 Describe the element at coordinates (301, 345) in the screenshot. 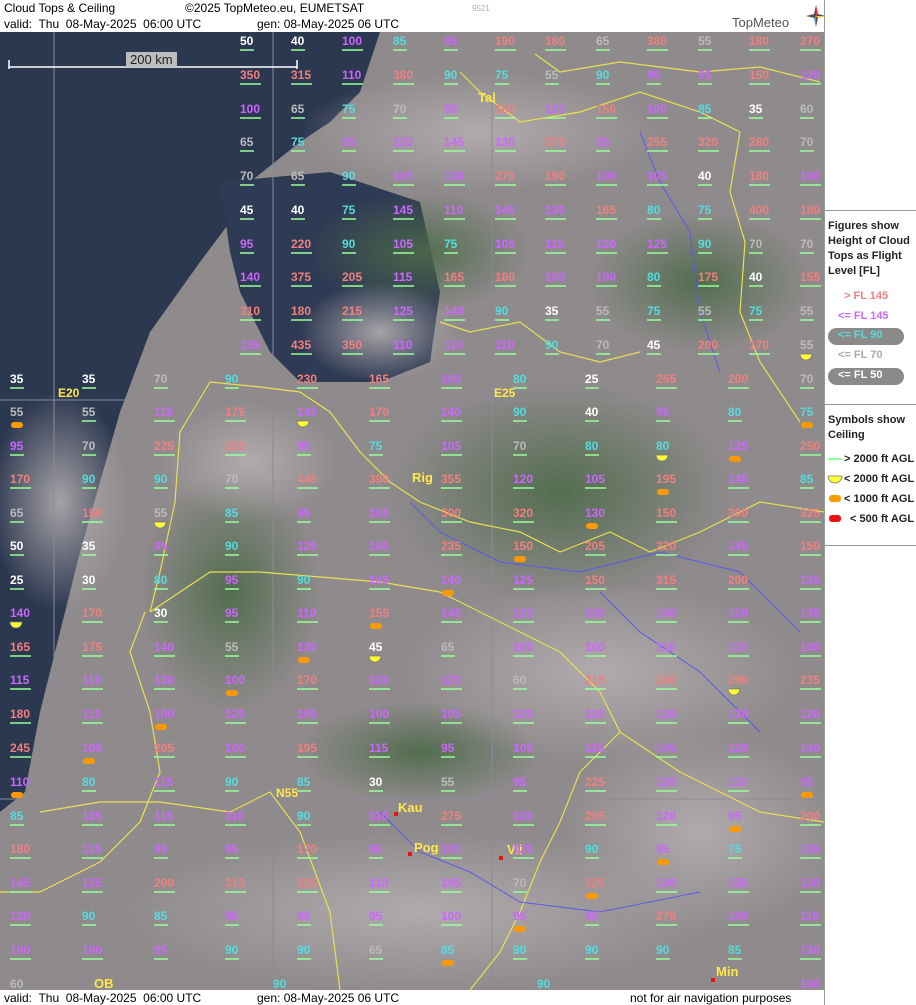

I see `cloud-top-value: 435` at that location.